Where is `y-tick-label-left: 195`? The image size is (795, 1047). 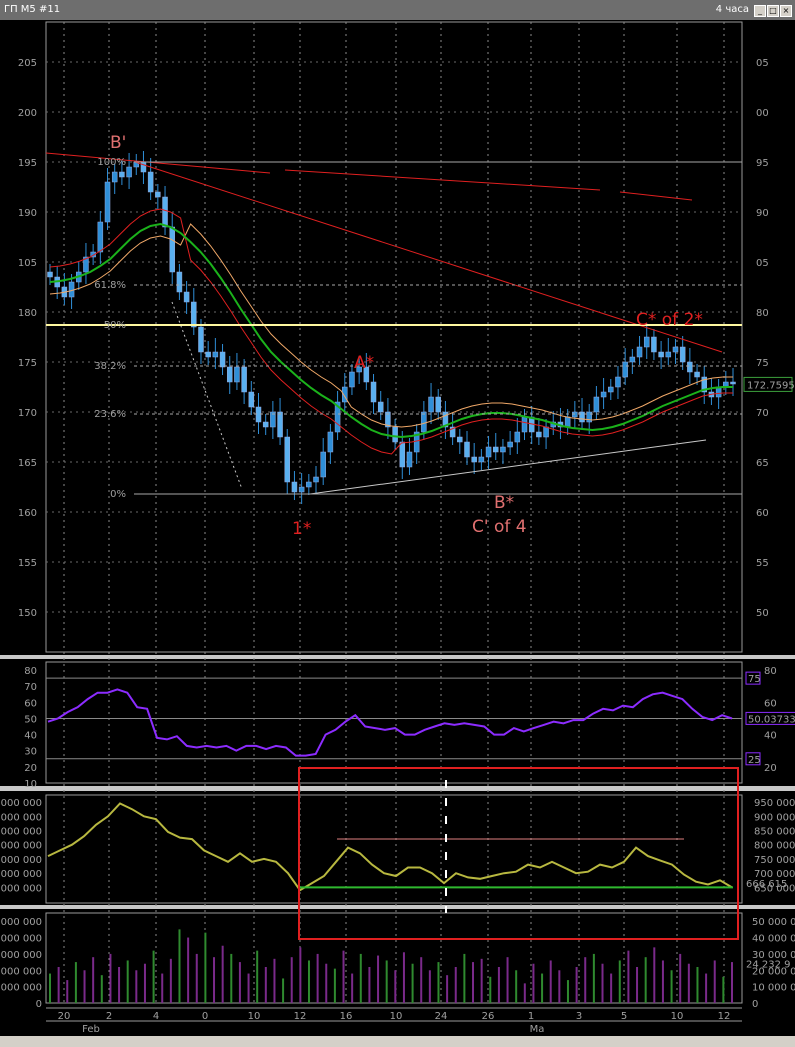 y-tick-label-left: 195 is located at coordinates (27, 163).